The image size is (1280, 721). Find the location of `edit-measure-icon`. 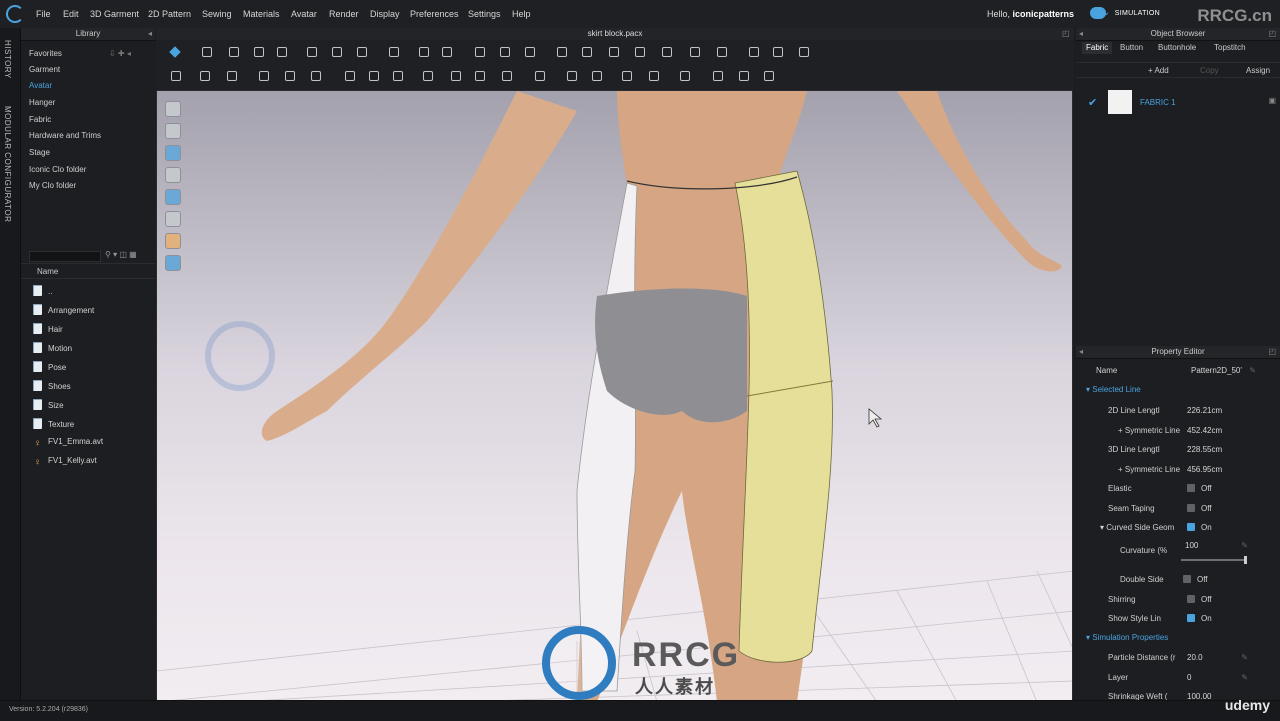

edit-measure-icon is located at coordinates (428, 76).